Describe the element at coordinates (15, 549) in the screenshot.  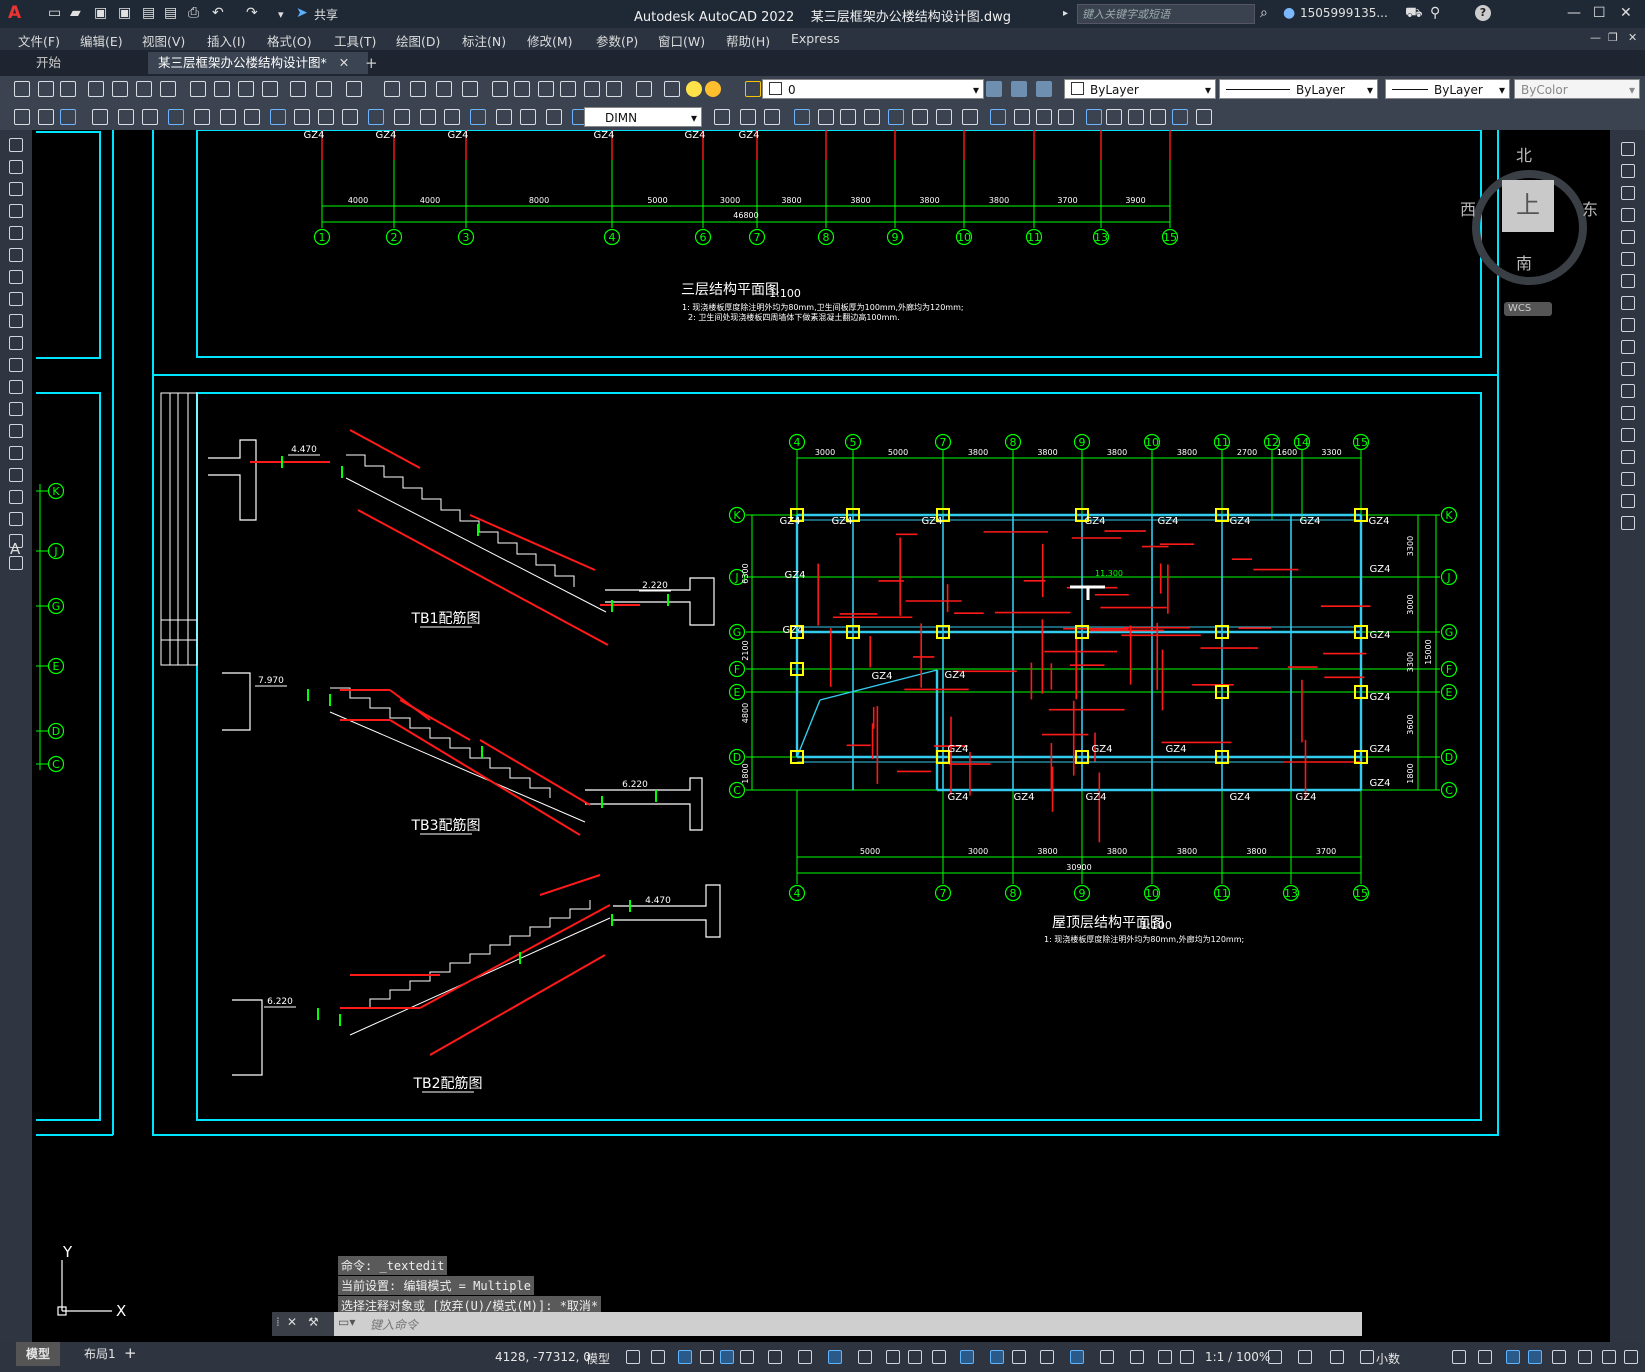
I see `mtext-icon: A` at that location.